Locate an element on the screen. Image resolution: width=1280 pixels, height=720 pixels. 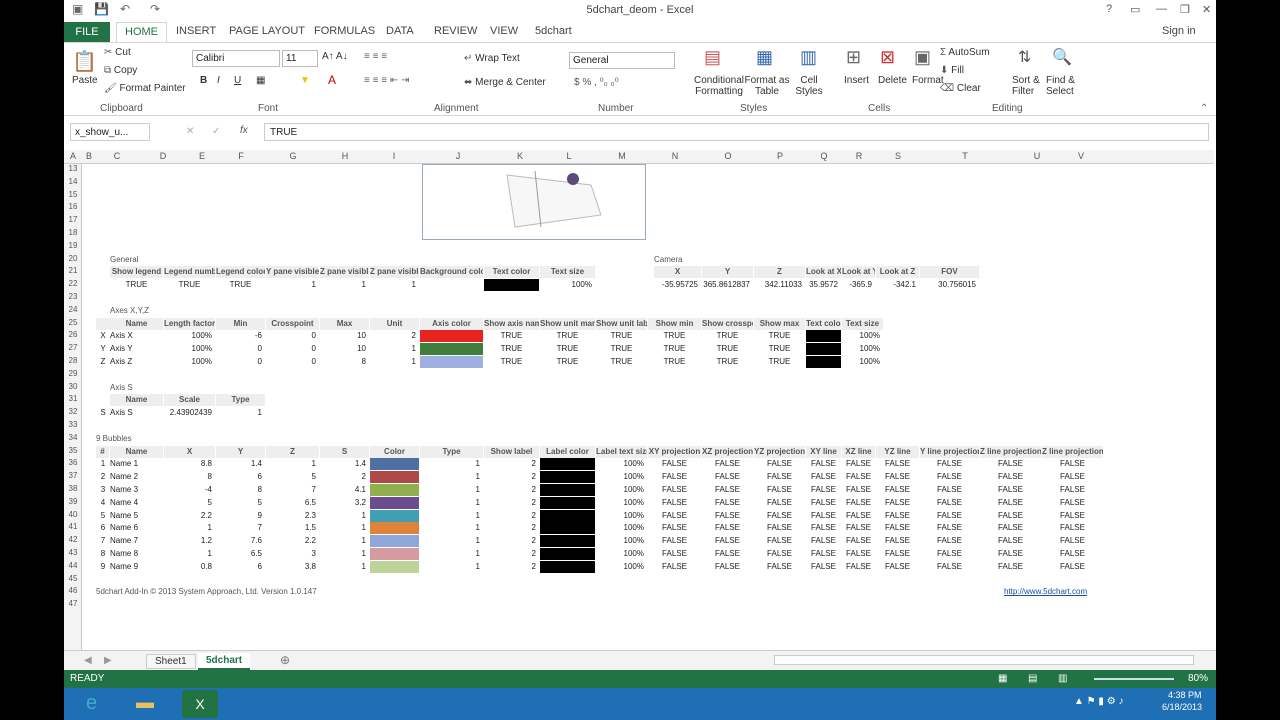
axis-value: 100% is located at coordinates (189, 349).